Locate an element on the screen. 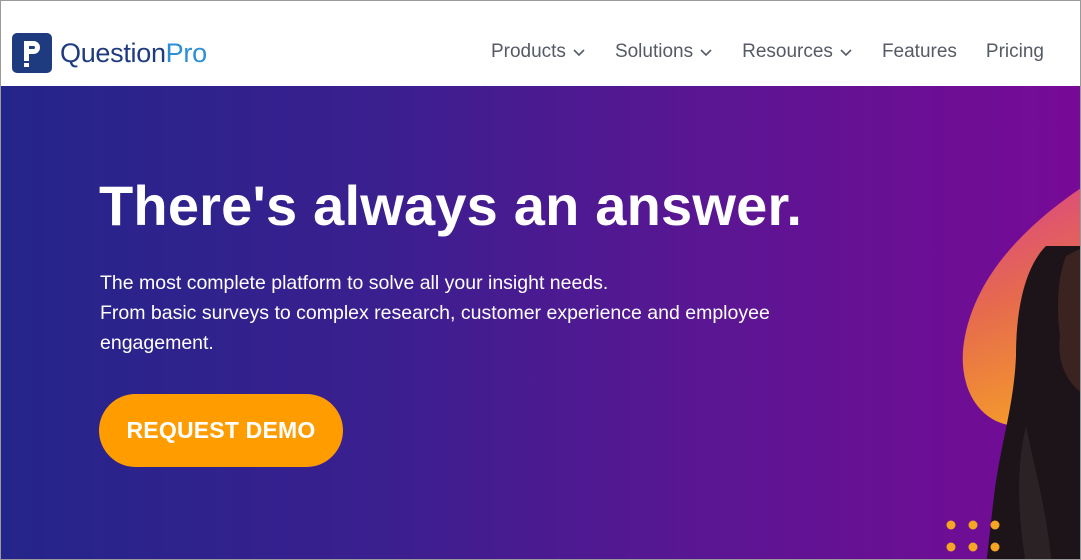 This screenshot has width=1081, height=560. nav-item-features: Features is located at coordinates (919, 52).